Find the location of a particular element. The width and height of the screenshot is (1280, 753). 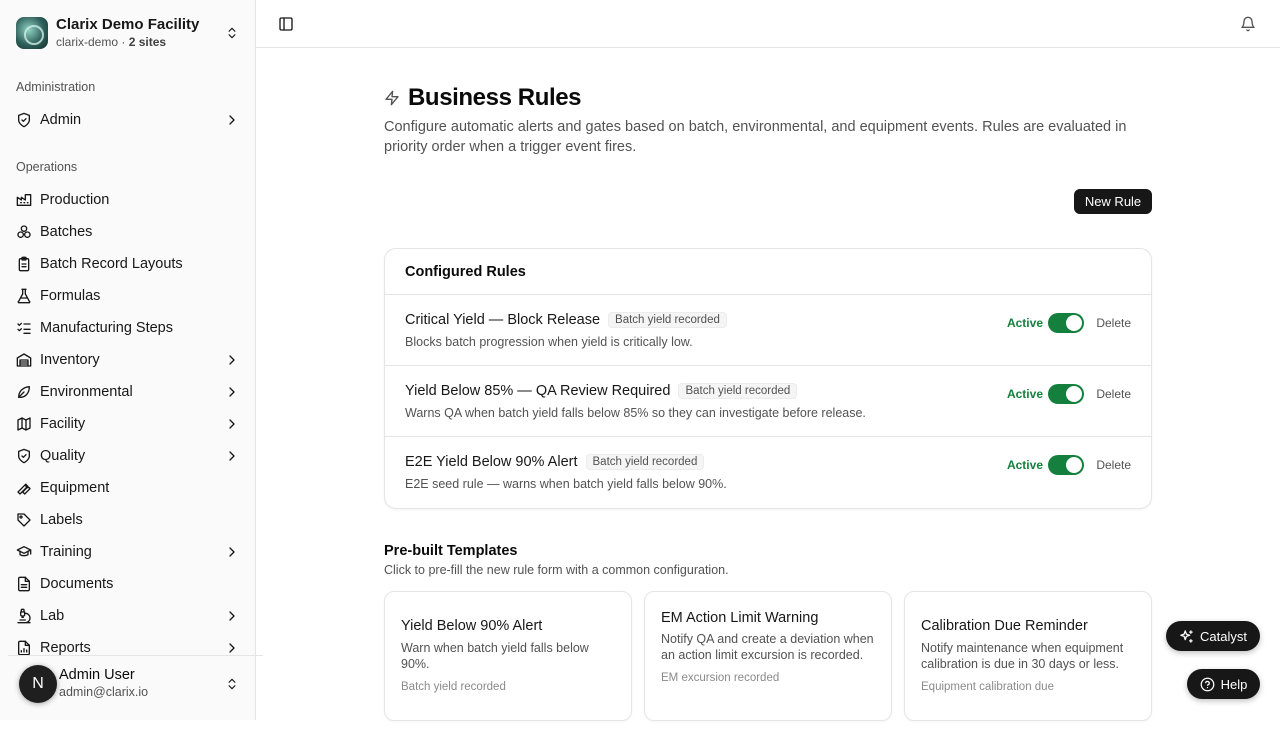

flask-icon is located at coordinates (24, 296).